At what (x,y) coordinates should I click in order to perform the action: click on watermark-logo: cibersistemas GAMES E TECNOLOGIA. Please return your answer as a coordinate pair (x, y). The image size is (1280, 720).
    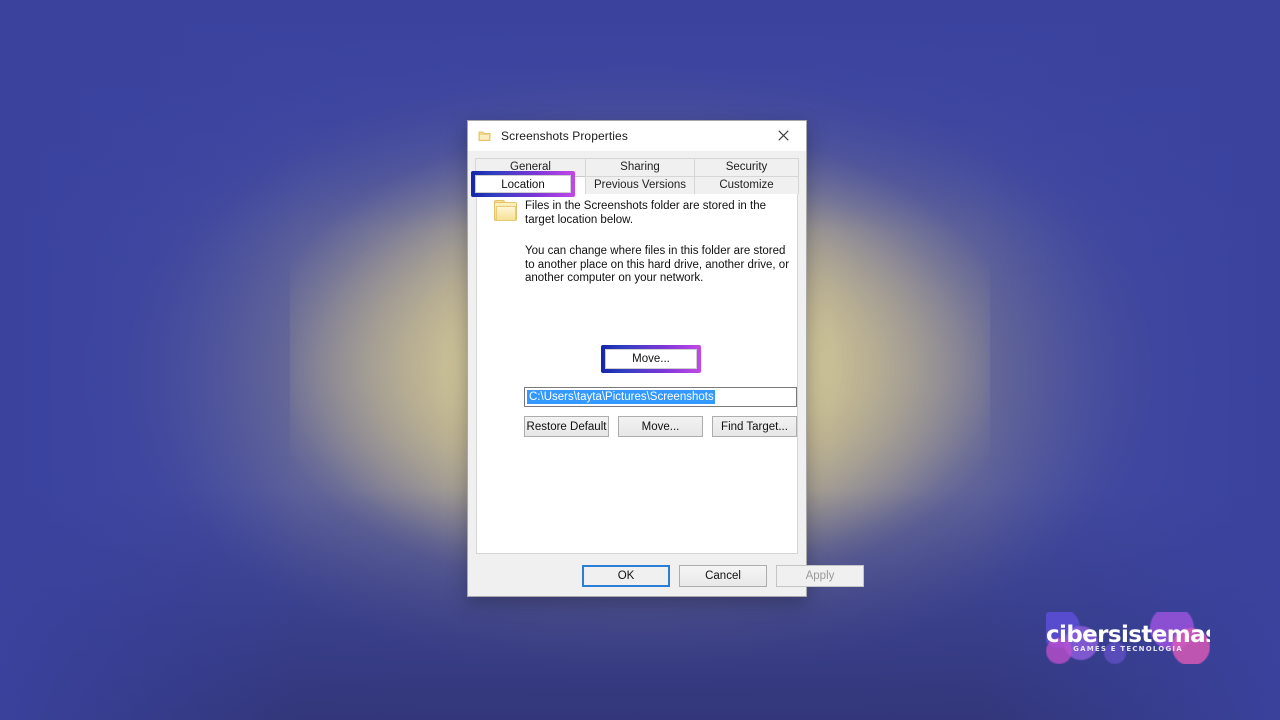
    Looking at the image, I should click on (1128, 638).